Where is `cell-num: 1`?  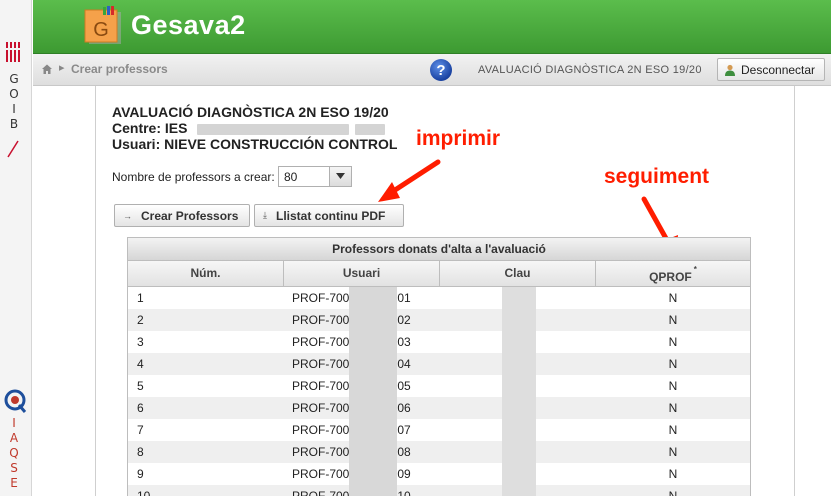
cell-num: 1 is located at coordinates (140, 298).